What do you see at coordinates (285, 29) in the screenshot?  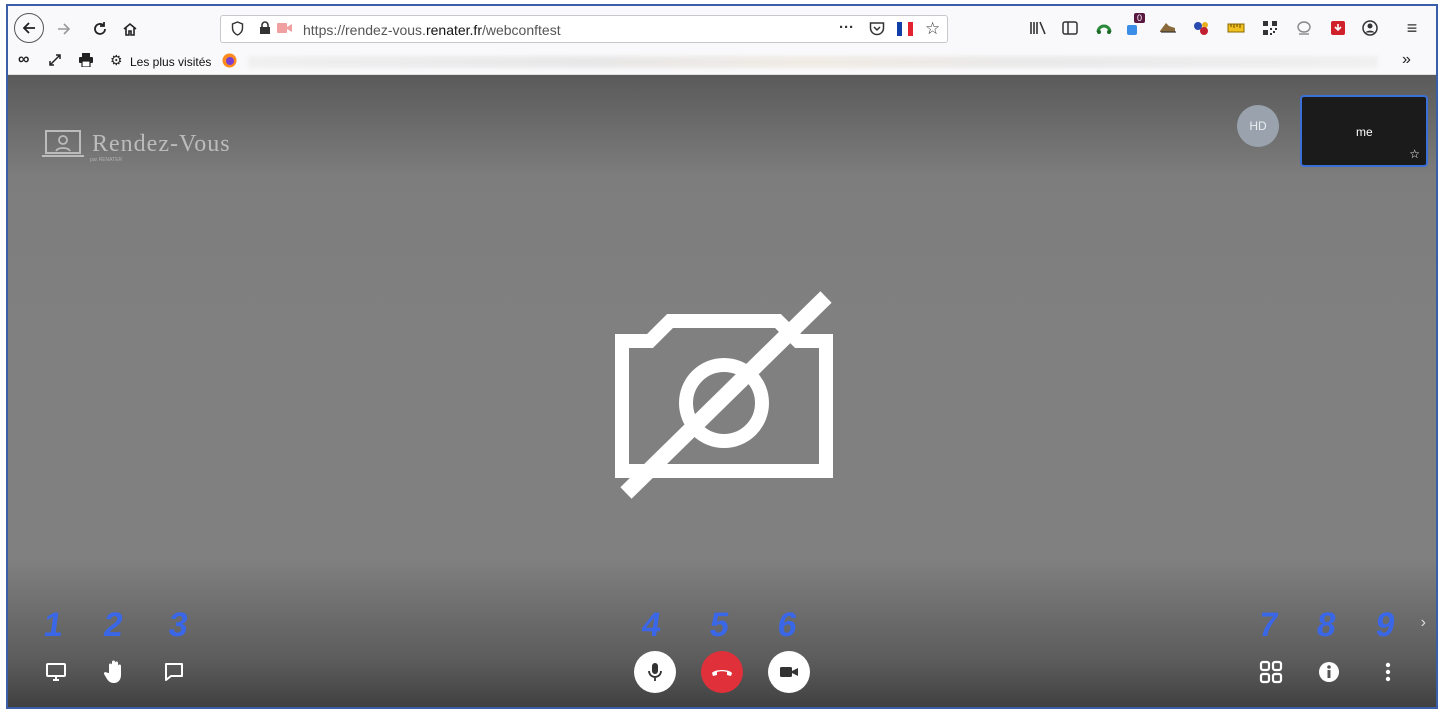 I see `camera-permission-icon` at bounding box center [285, 29].